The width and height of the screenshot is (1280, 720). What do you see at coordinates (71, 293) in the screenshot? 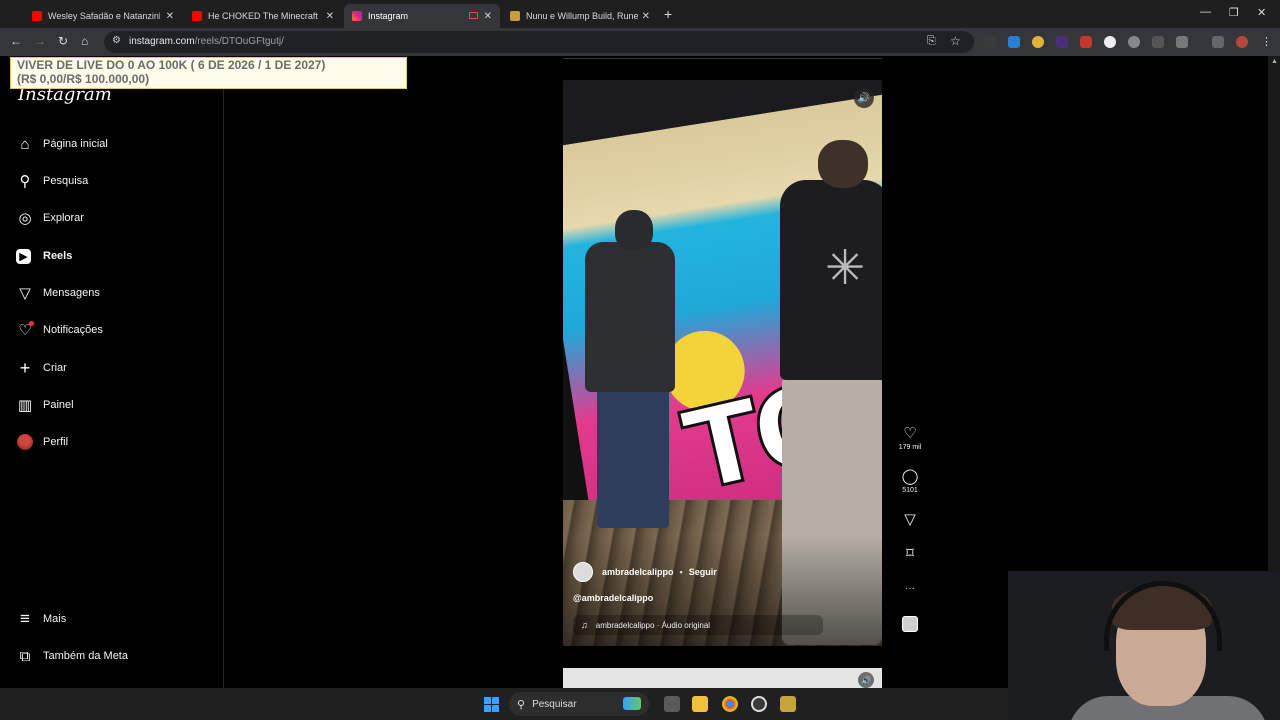
I see `sidebar-item-label: Mensagens` at bounding box center [71, 293].